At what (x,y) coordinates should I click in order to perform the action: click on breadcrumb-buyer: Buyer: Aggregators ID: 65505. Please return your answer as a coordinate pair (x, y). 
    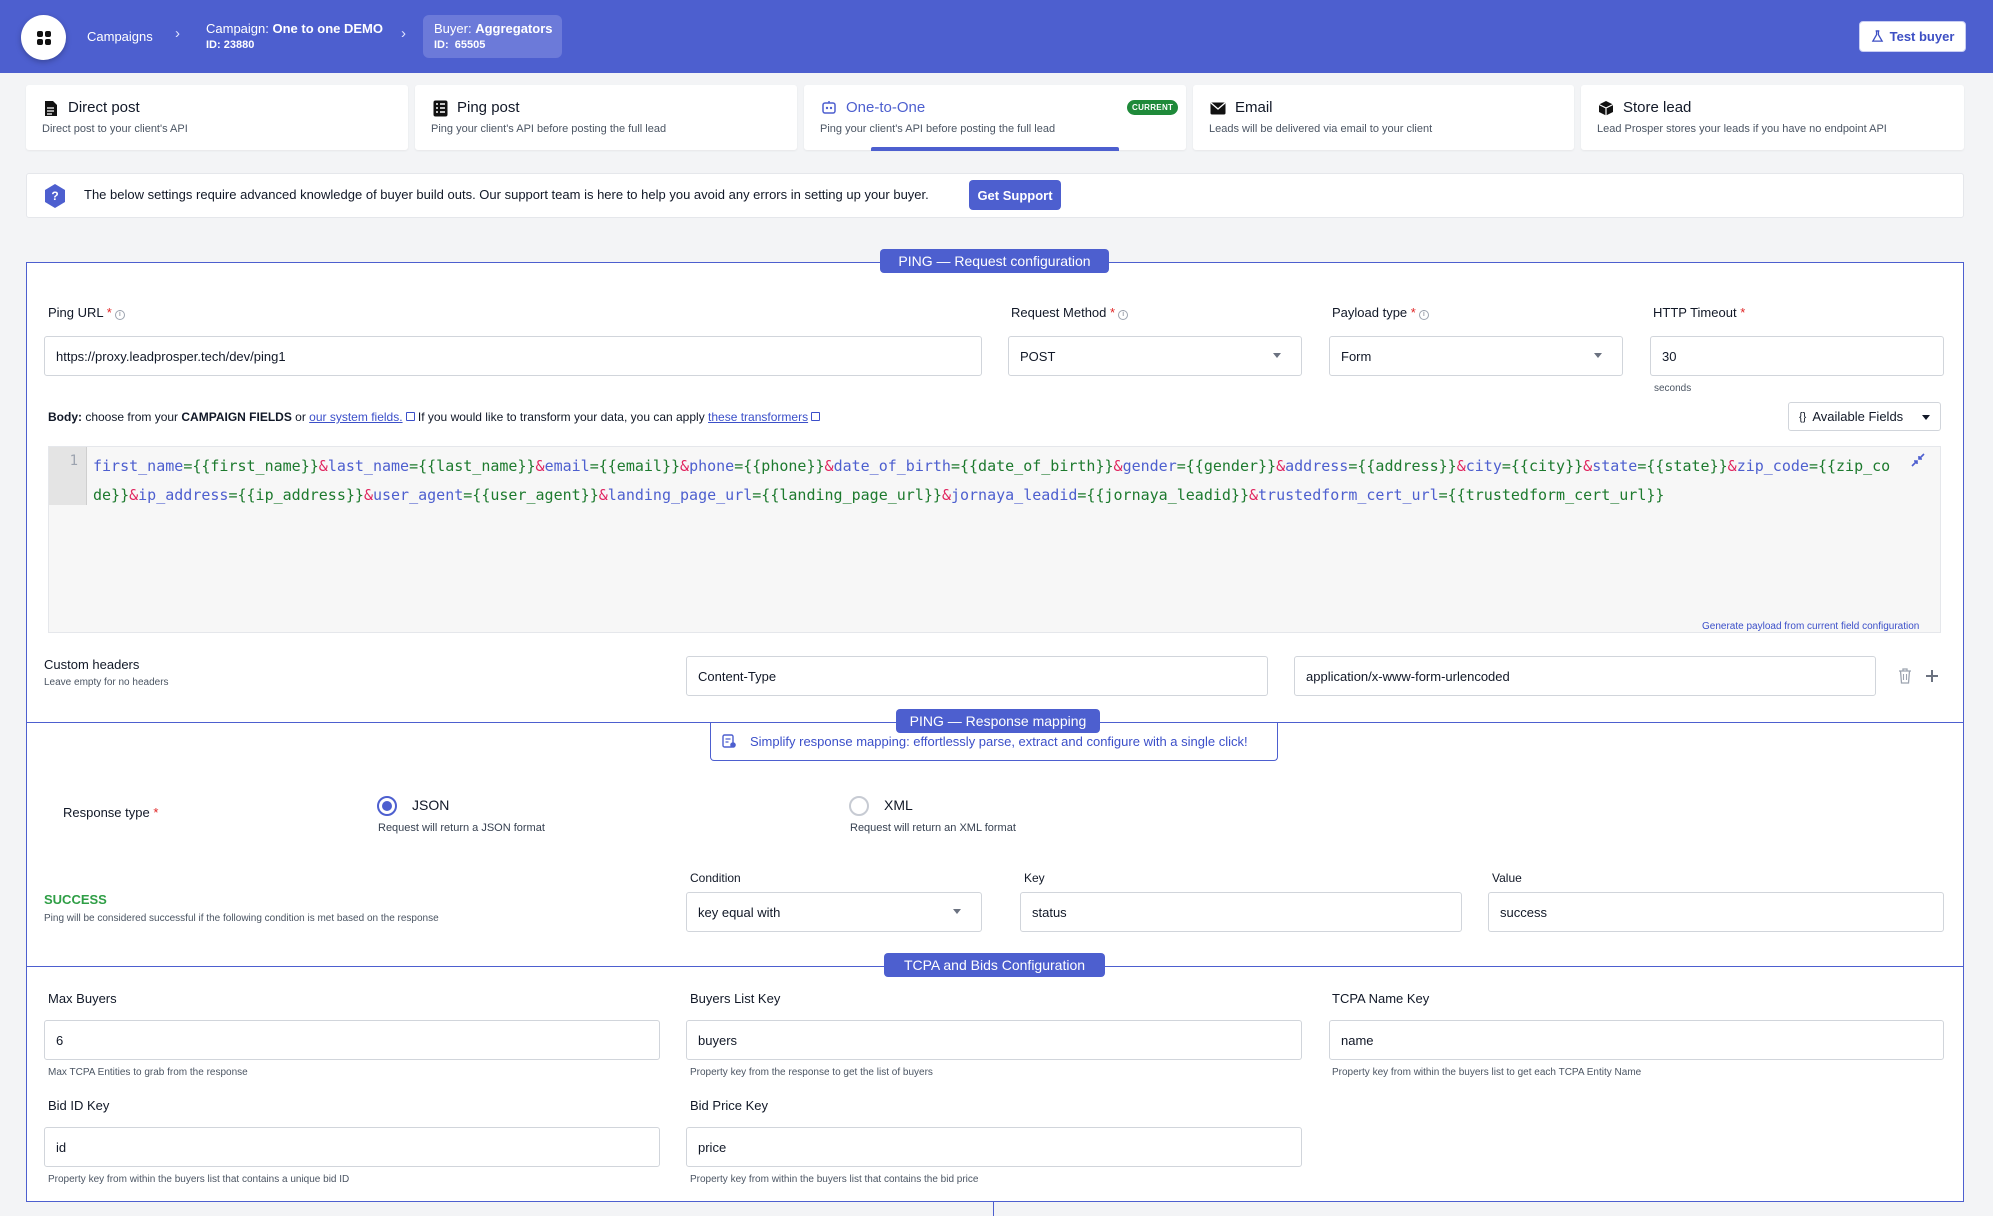
    Looking at the image, I should click on (493, 36).